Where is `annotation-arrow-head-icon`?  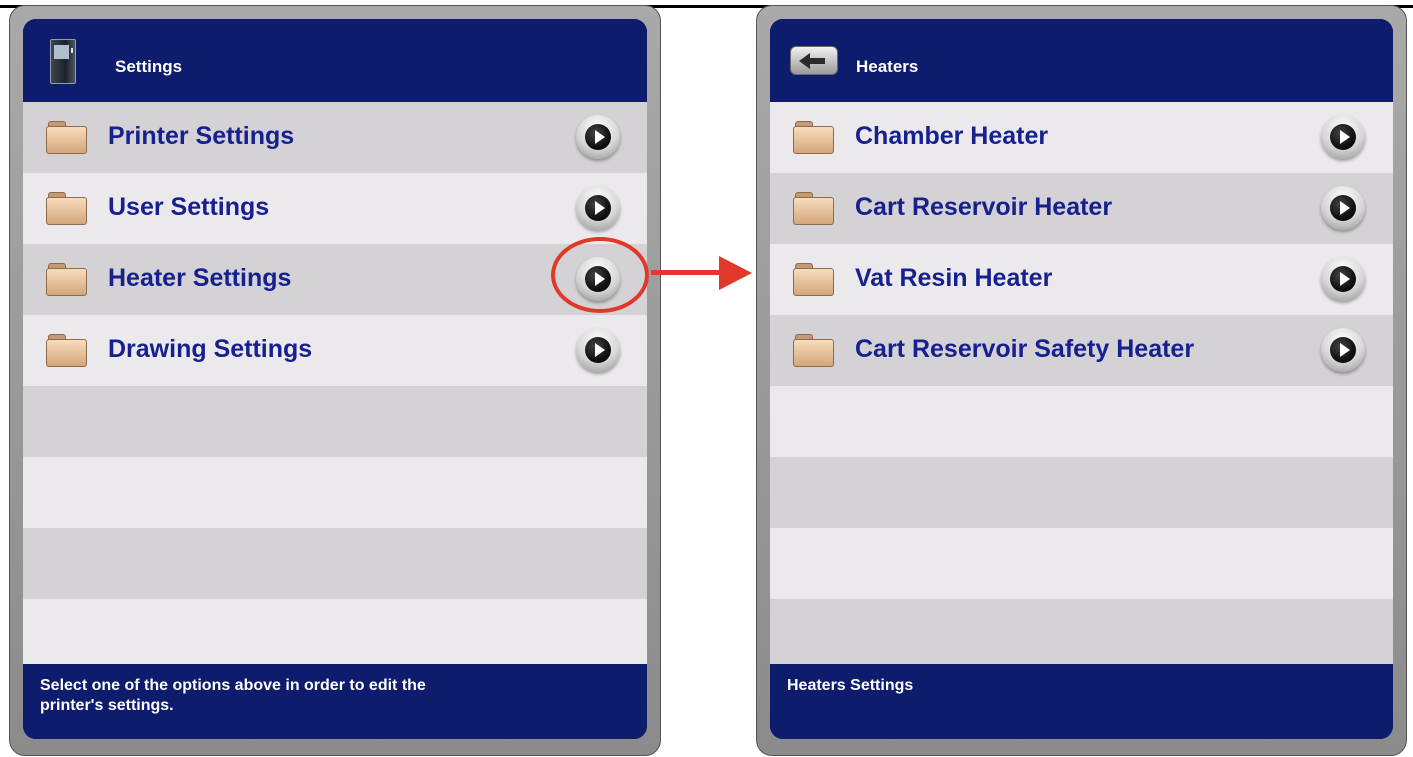 annotation-arrow-head-icon is located at coordinates (735, 273).